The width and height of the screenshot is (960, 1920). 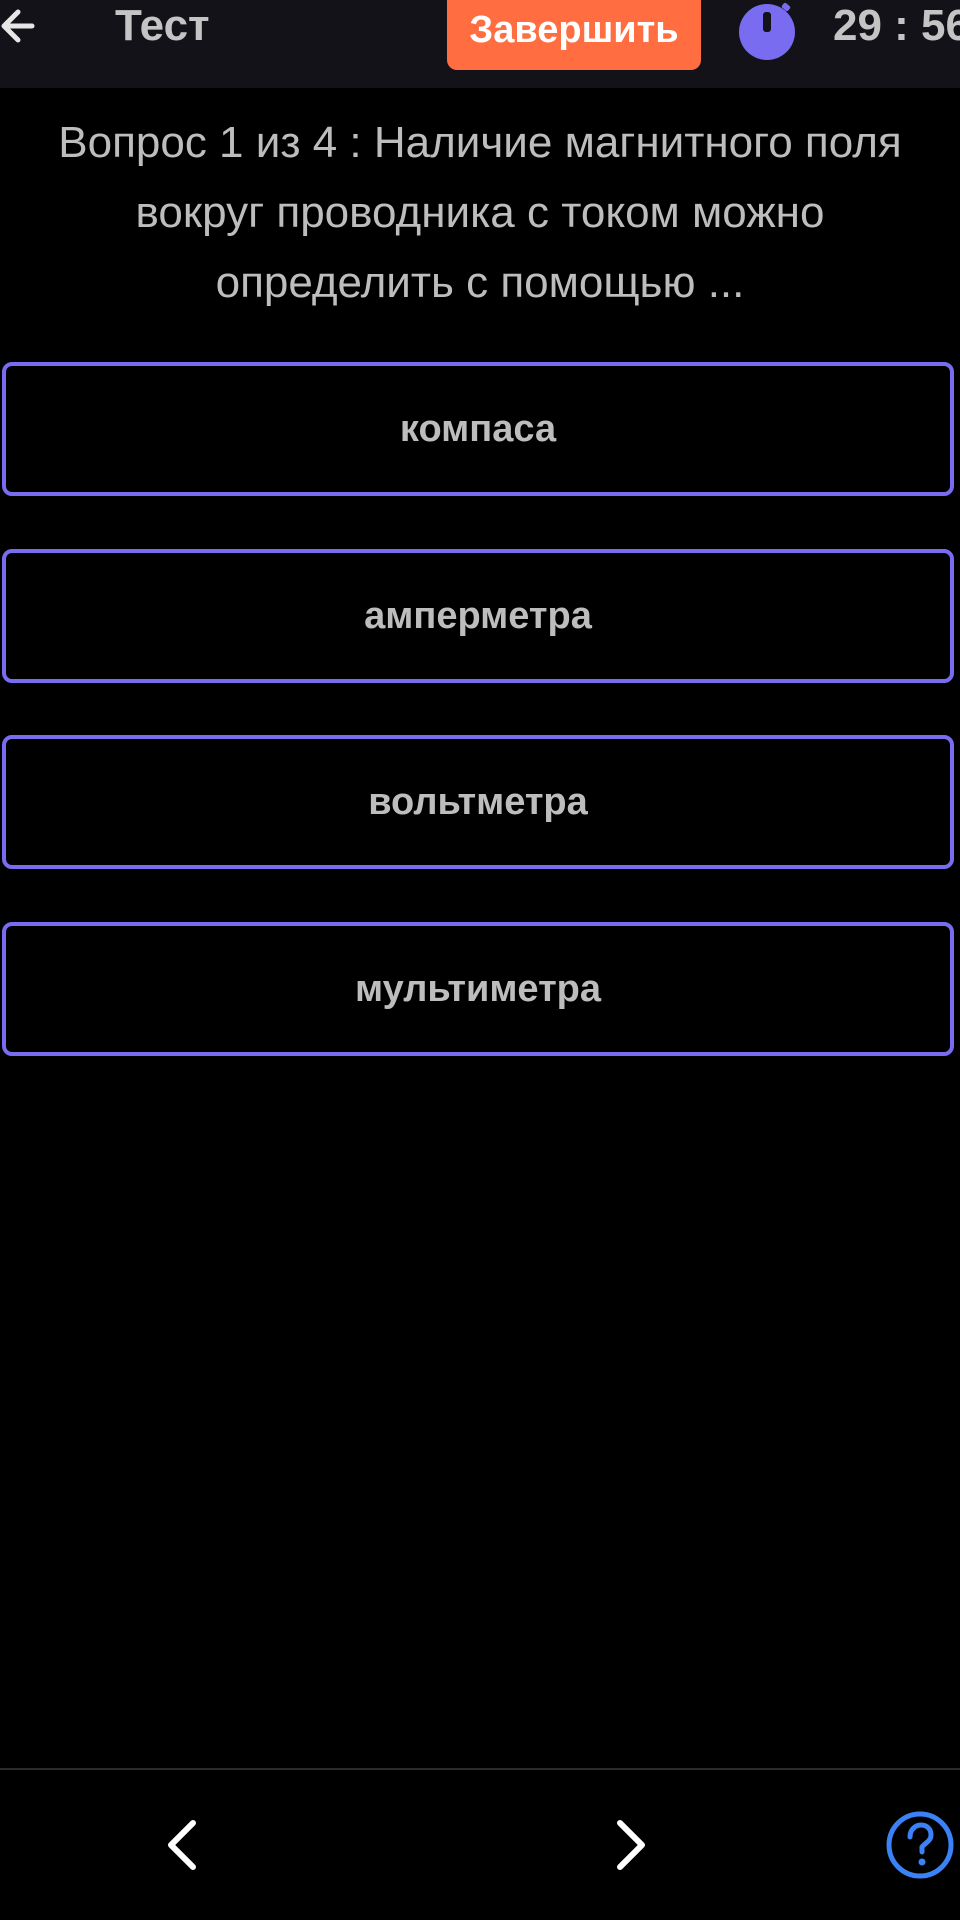 I want to click on arrow-left-icon, so click(x=18, y=26).